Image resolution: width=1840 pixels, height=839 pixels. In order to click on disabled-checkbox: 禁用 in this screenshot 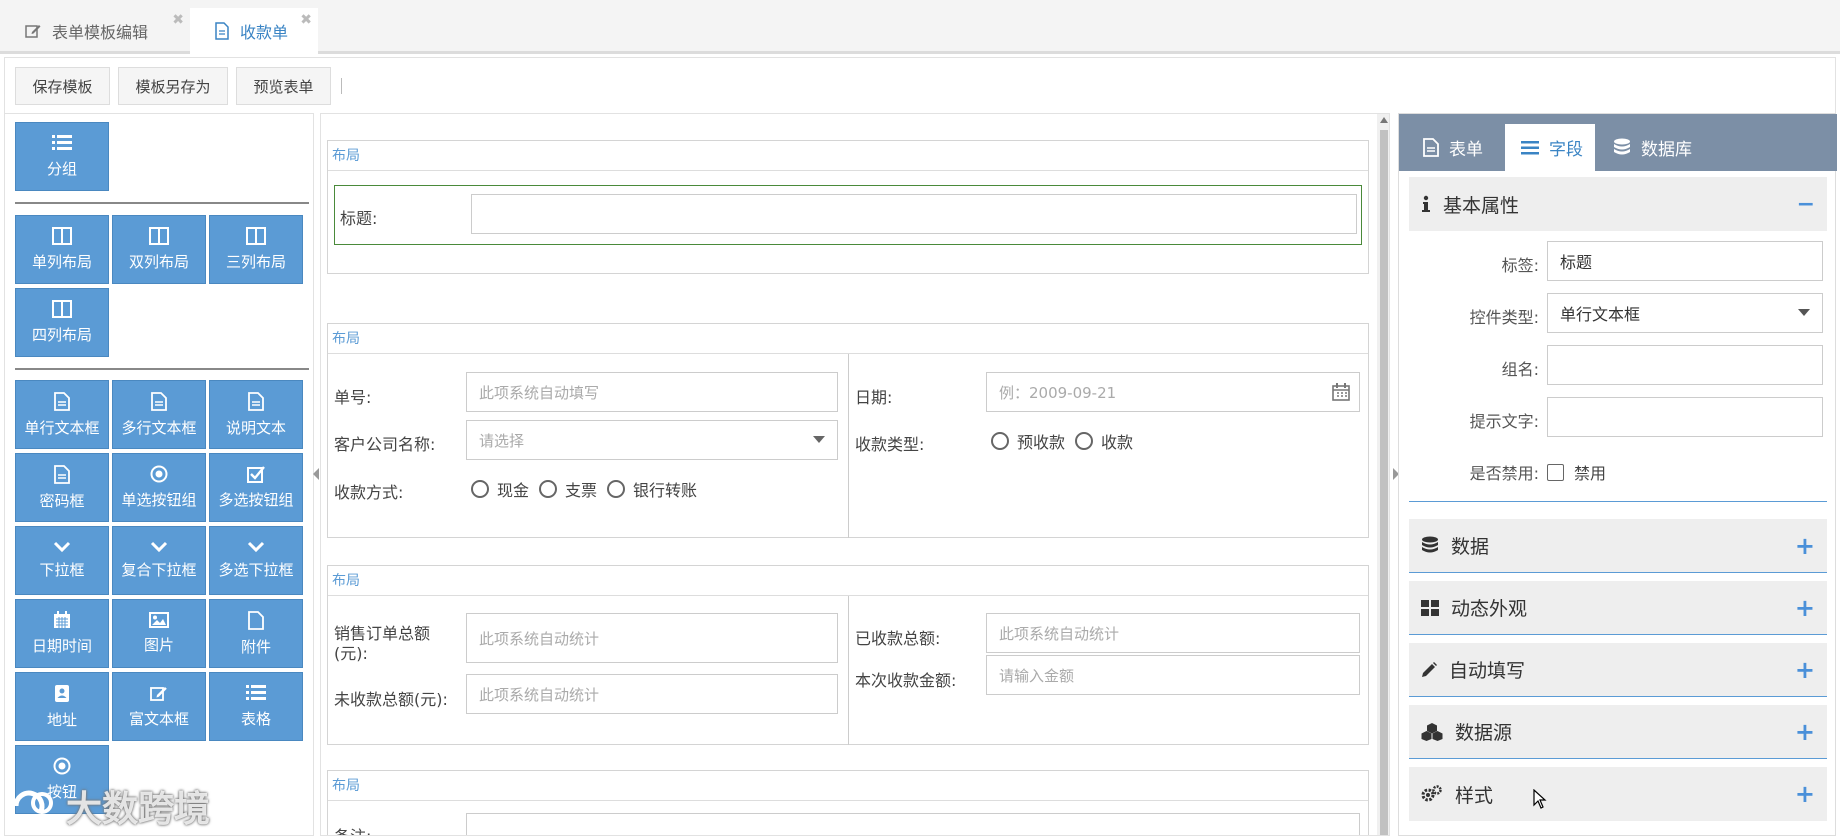, I will do `click(1576, 472)`.